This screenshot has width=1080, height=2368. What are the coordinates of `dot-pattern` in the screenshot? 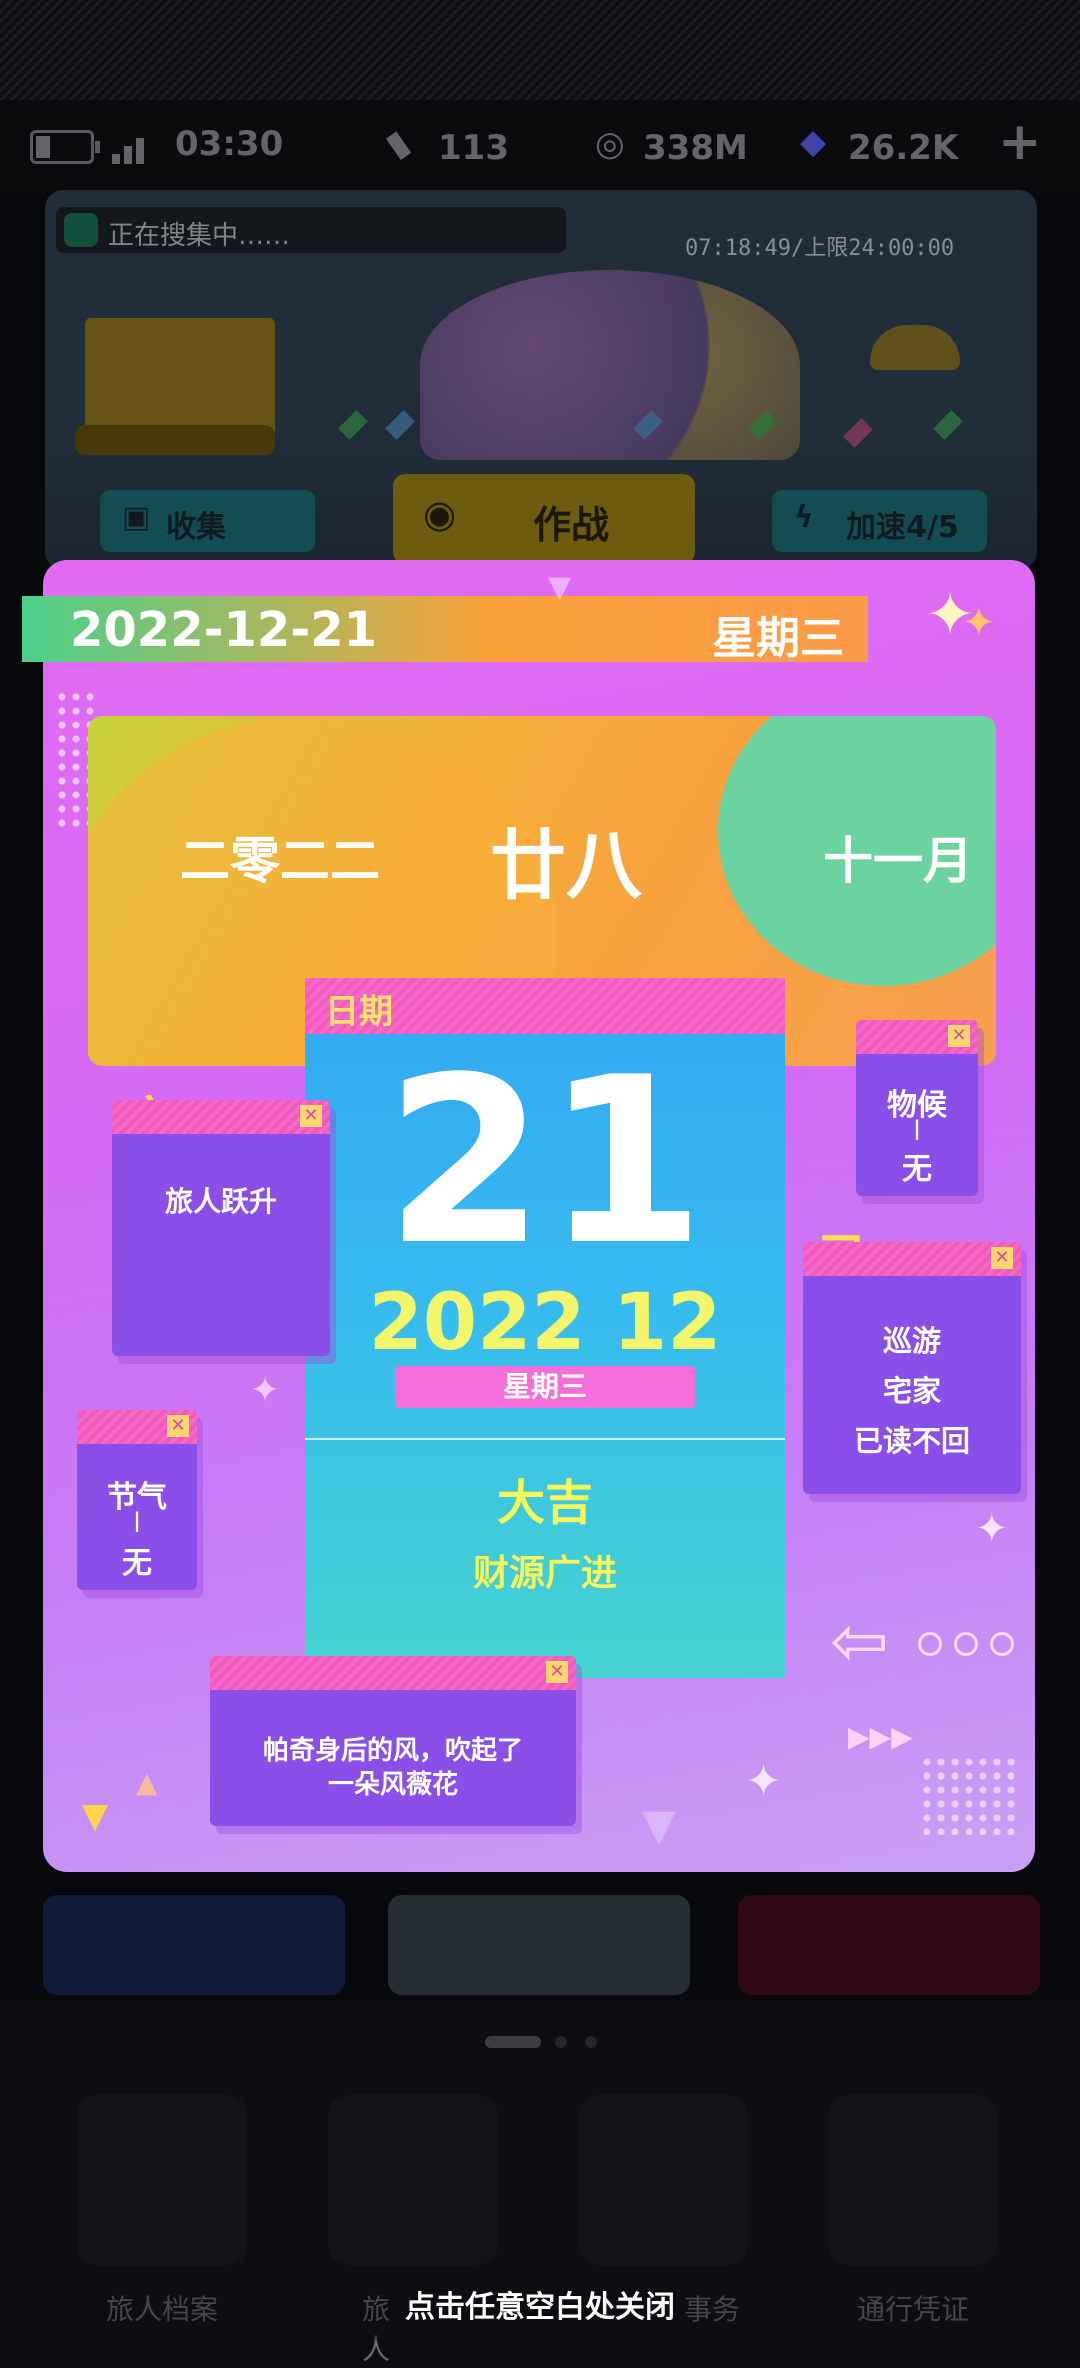 It's located at (968, 1795).